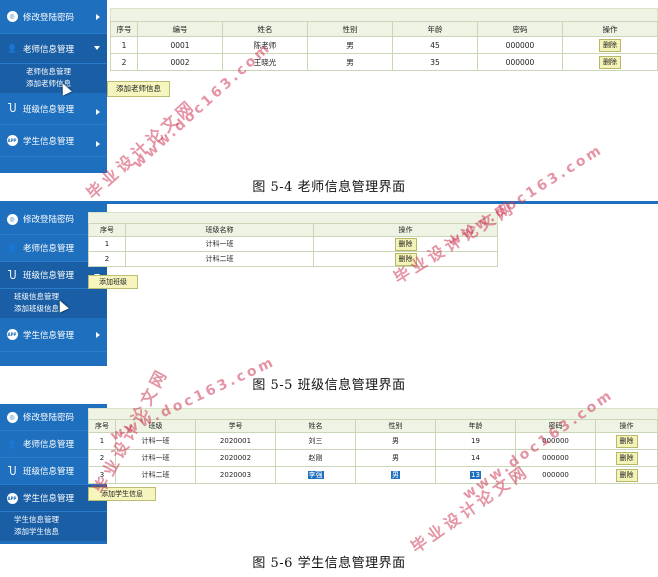  Describe the element at coordinates (60, 532) in the screenshot. I see `submenu-item-add-student: 添加学生信息` at that location.